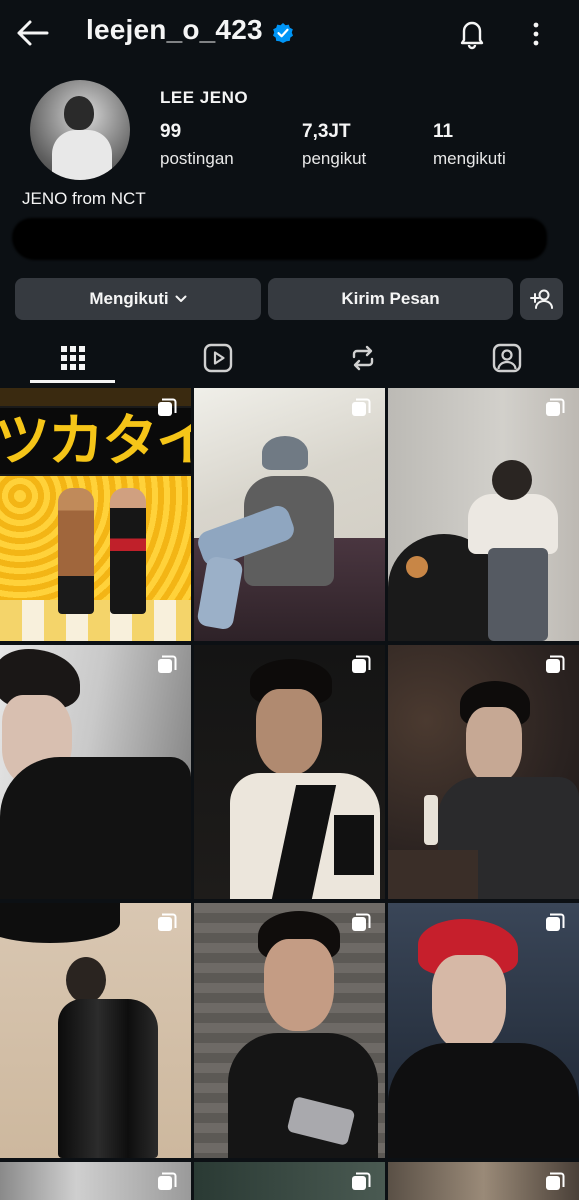  Describe the element at coordinates (417, 567) in the screenshot. I see `jar` at that location.